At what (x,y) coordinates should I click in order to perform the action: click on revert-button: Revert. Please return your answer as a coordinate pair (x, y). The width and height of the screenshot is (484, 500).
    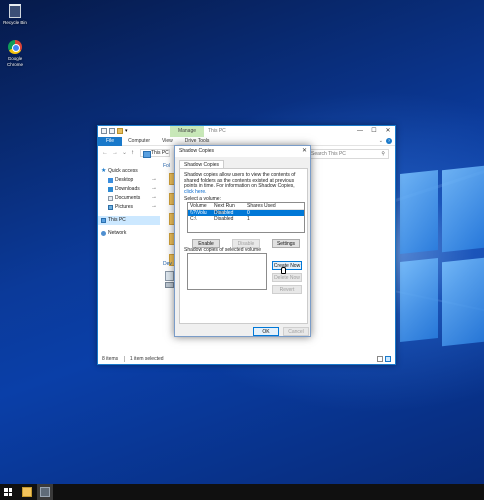
    Looking at the image, I should click on (287, 289).